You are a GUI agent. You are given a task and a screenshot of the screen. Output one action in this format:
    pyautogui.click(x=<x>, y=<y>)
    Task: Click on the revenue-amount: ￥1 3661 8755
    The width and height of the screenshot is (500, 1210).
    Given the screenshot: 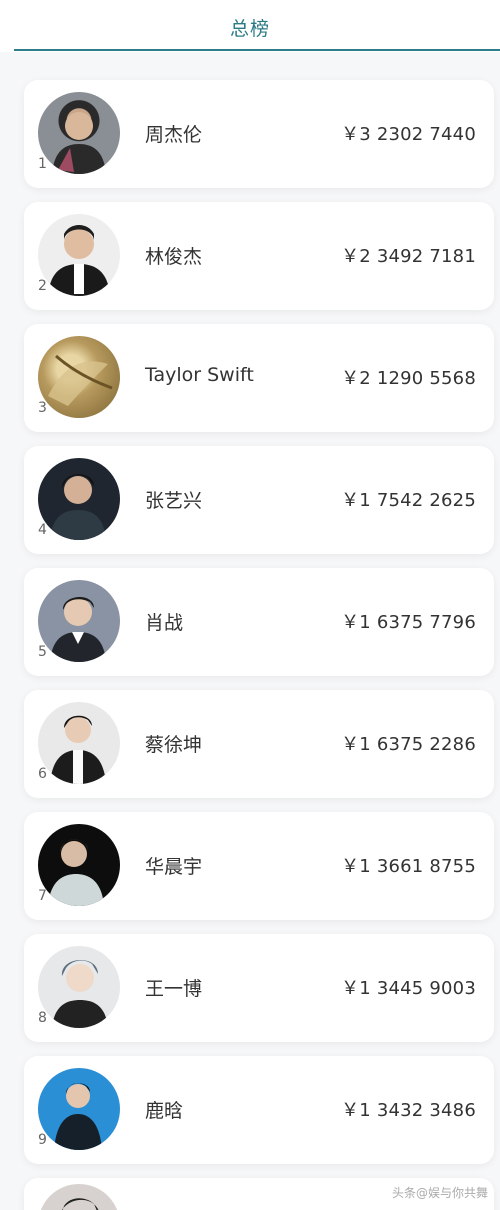 What is the action you would take?
    pyautogui.click(x=408, y=866)
    